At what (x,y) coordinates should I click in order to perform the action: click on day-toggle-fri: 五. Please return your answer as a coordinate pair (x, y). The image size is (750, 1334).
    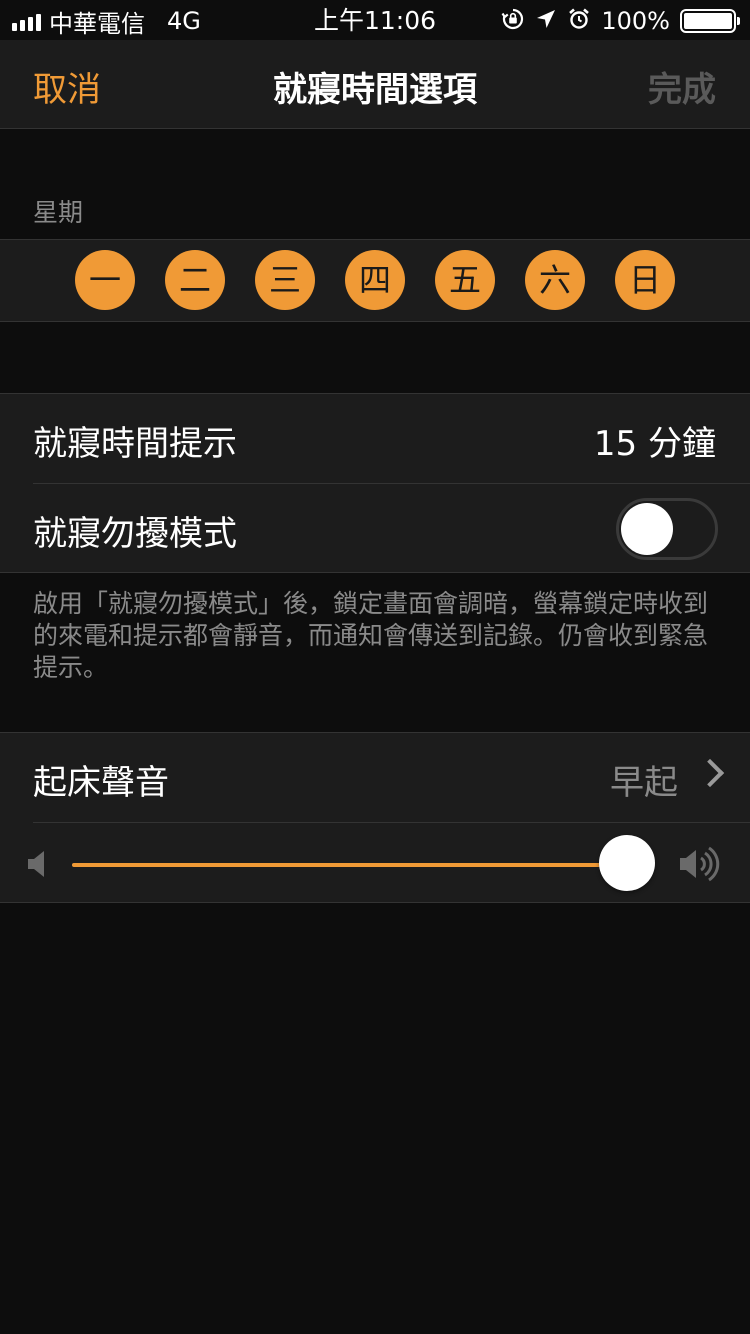
    Looking at the image, I should click on (465, 280).